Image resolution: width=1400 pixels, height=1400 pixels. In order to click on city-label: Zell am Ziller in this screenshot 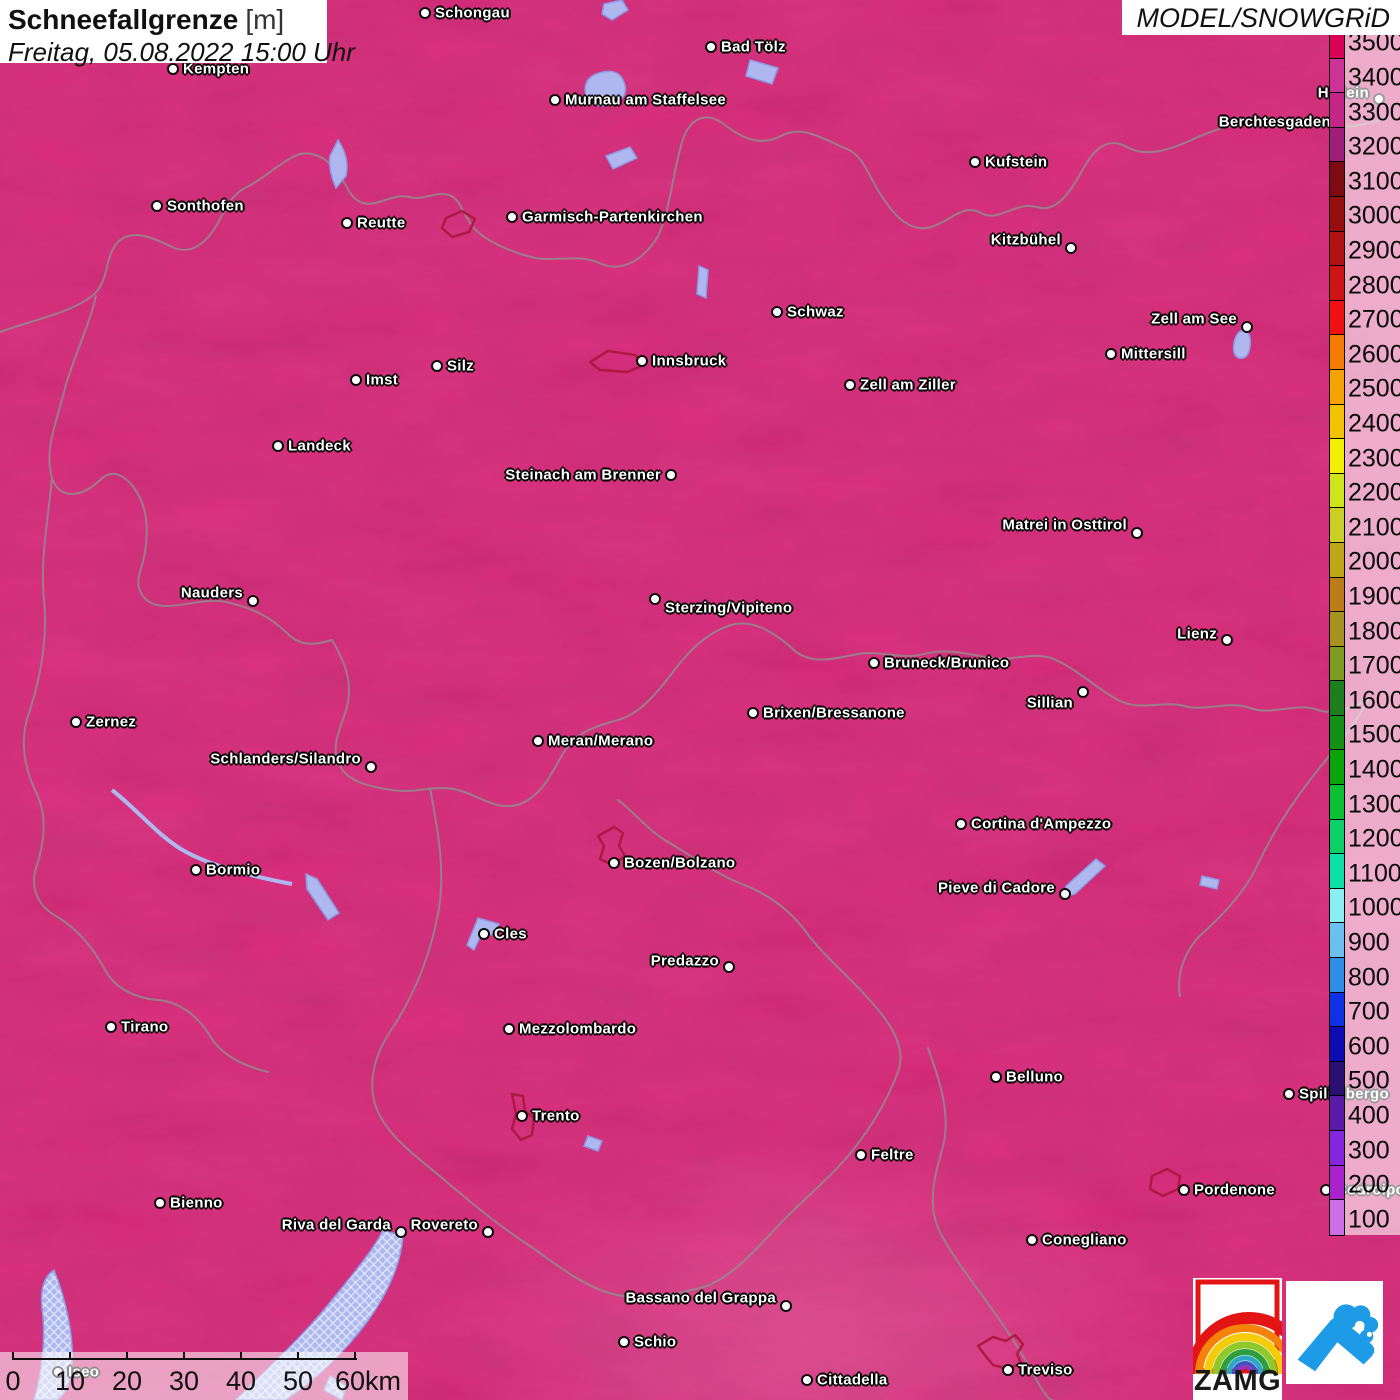, I will do `click(908, 385)`.